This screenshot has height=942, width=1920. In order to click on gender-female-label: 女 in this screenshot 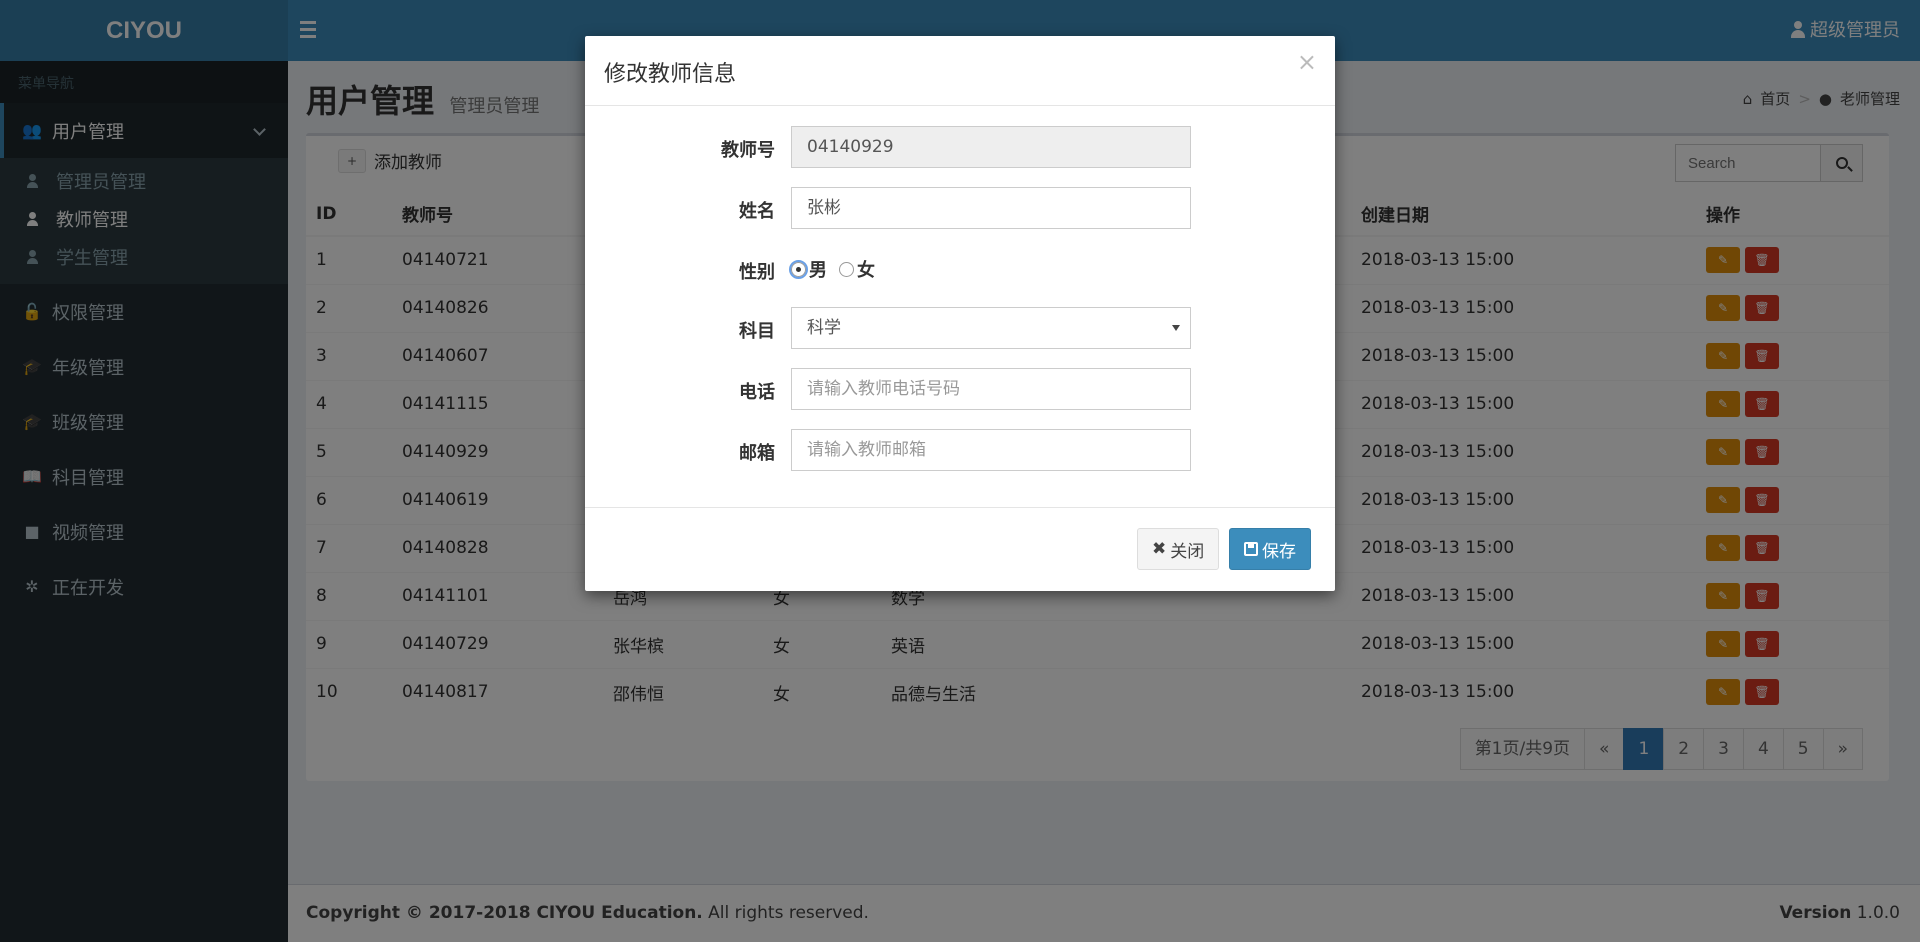, I will do `click(866, 269)`.